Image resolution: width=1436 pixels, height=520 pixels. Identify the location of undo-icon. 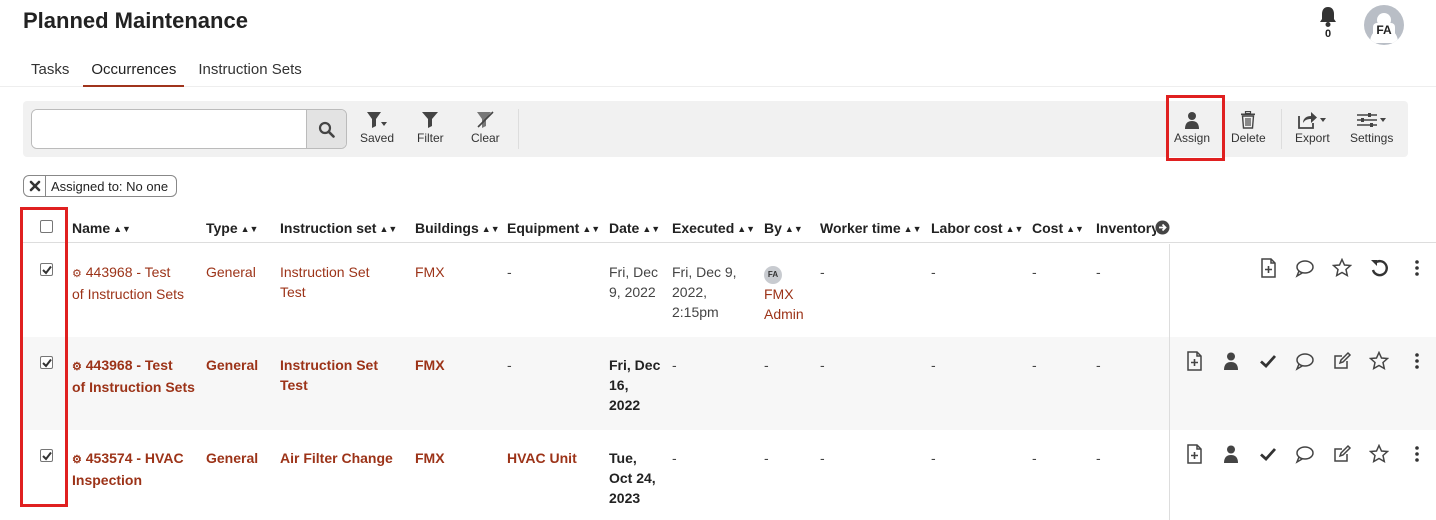
(1379, 268).